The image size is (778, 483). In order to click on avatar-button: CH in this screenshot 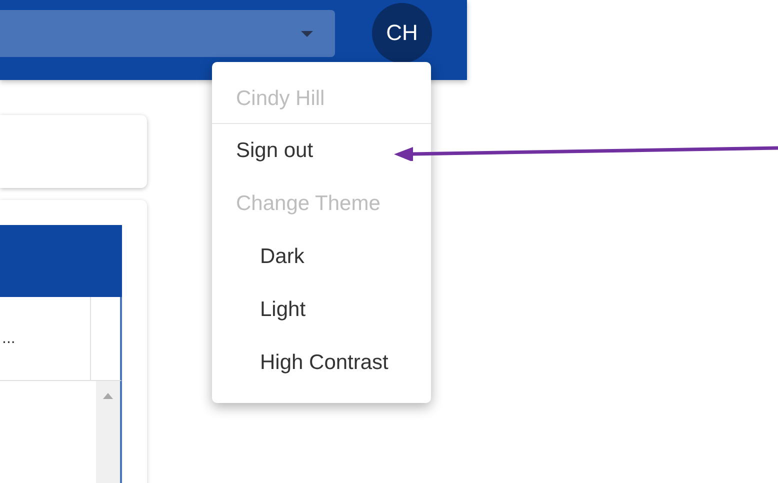, I will do `click(402, 33)`.